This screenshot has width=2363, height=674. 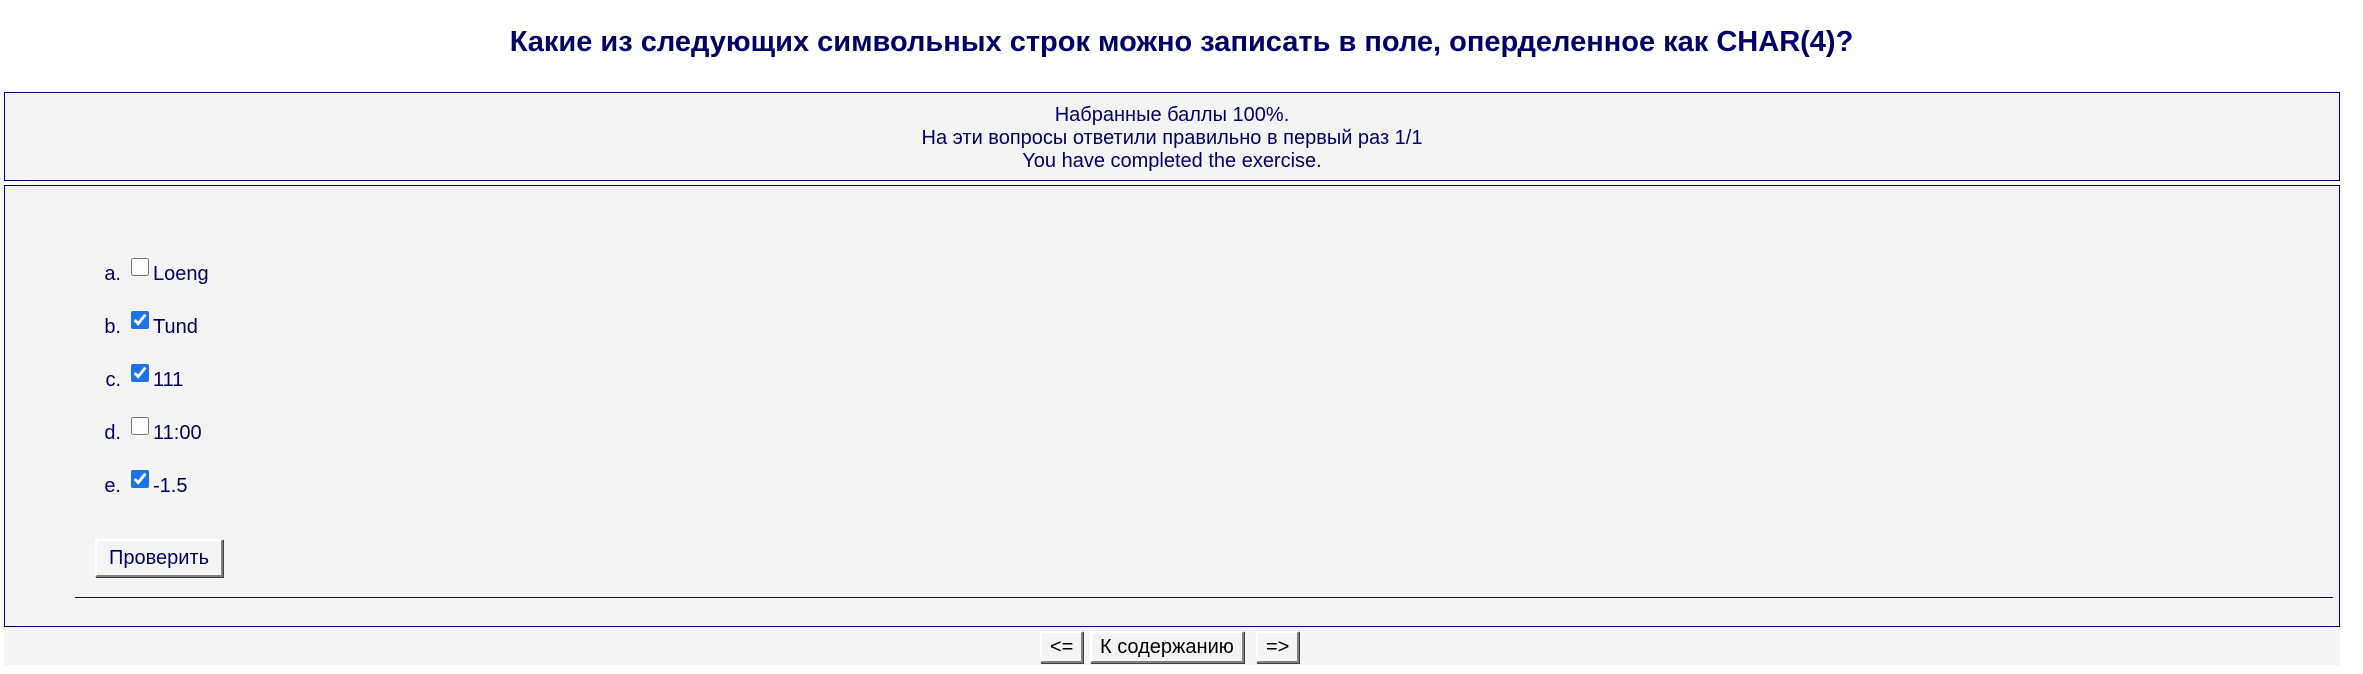 I want to click on option-b-checkbox, so click(x=140, y=320).